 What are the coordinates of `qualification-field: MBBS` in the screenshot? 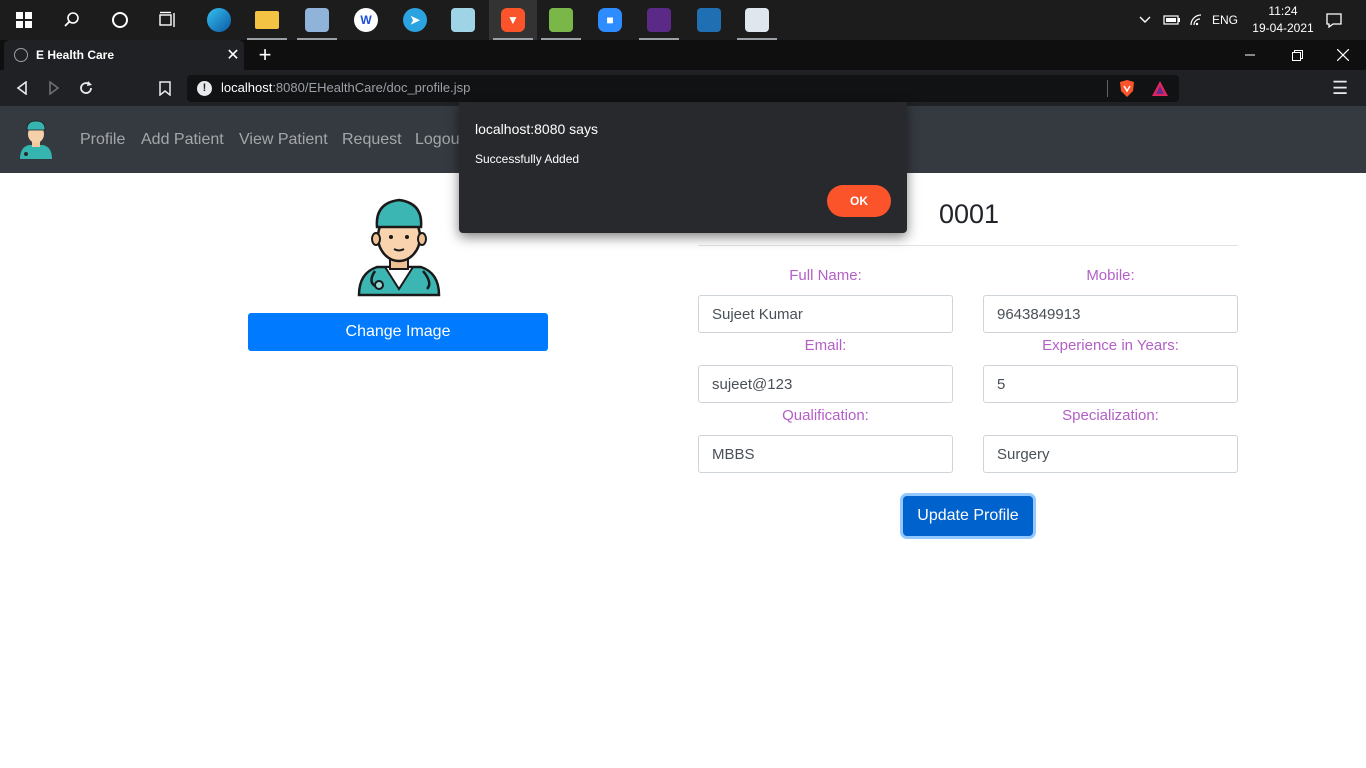 It's located at (825, 454).